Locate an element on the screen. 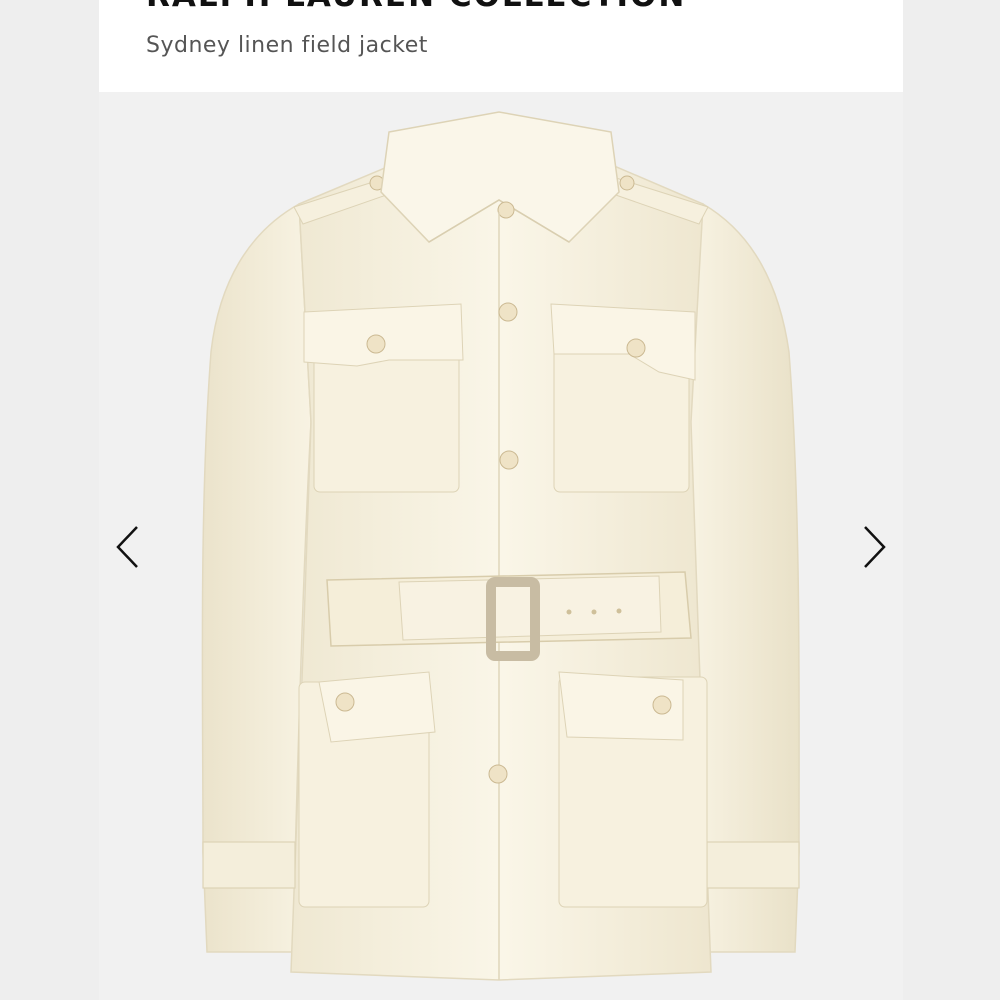 This screenshot has height=1000, width=1000. brand-title: RALPH LAUREN COLLECTION is located at coordinates (416, 7).